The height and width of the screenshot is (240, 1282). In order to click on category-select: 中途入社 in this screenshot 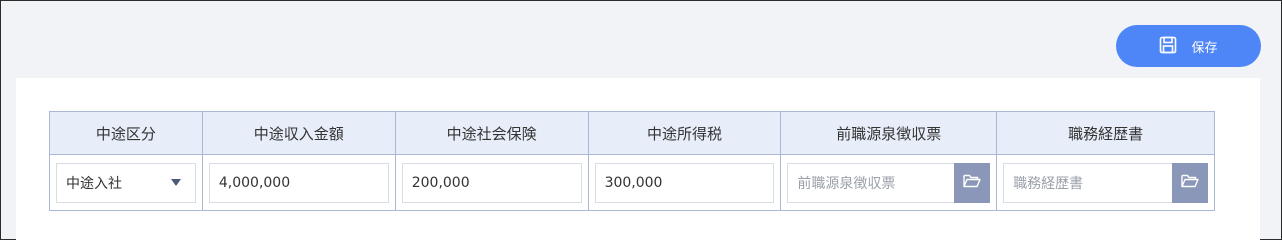, I will do `click(126, 182)`.